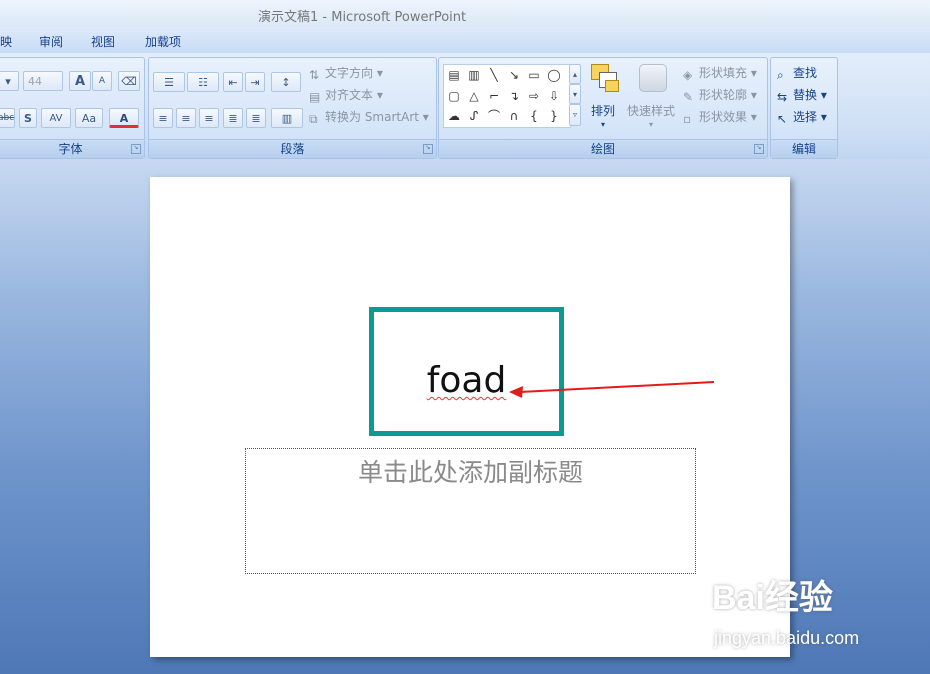  I want to click on arrow-head-icon, so click(516, 392).